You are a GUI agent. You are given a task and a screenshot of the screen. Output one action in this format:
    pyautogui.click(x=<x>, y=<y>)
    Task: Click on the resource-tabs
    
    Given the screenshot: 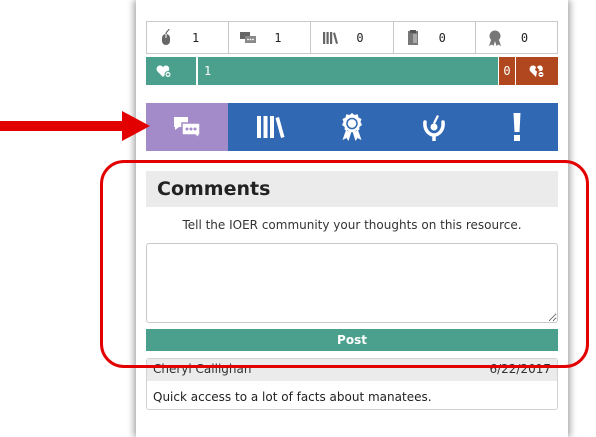 What is the action you would take?
    pyautogui.click(x=352, y=127)
    